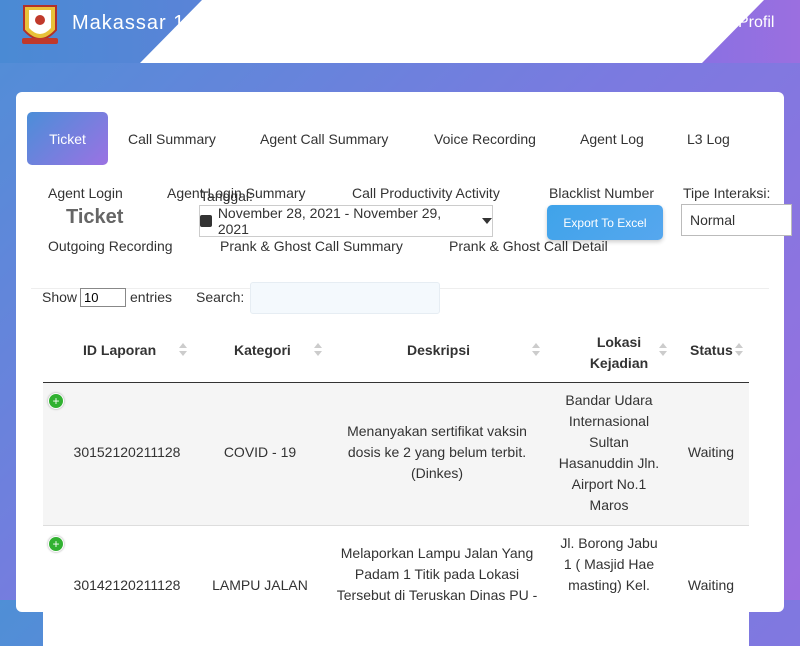 This screenshot has width=800, height=646. I want to click on page-title: Ticket, so click(95, 217).